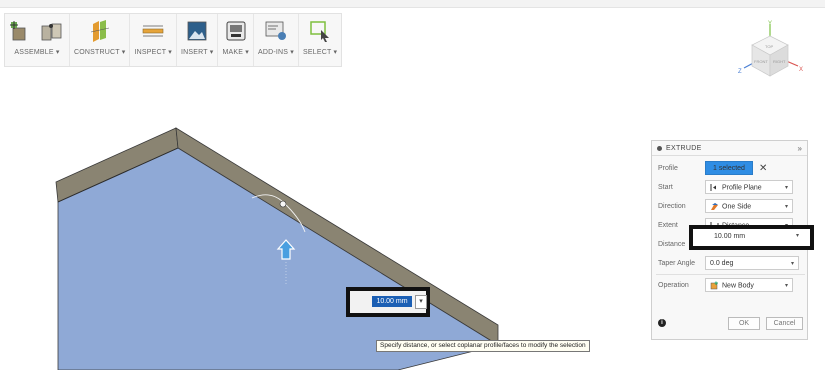 This screenshot has width=825, height=370. What do you see at coordinates (768, 55) in the screenshot?
I see `viewcube: Y X Z TOP FRONT RIGHT` at bounding box center [768, 55].